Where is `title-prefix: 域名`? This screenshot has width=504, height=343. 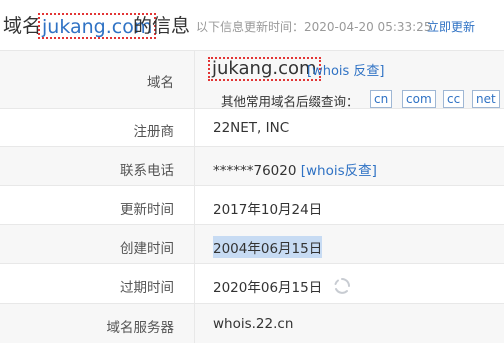 title-prefix: 域名 is located at coordinates (22, 26).